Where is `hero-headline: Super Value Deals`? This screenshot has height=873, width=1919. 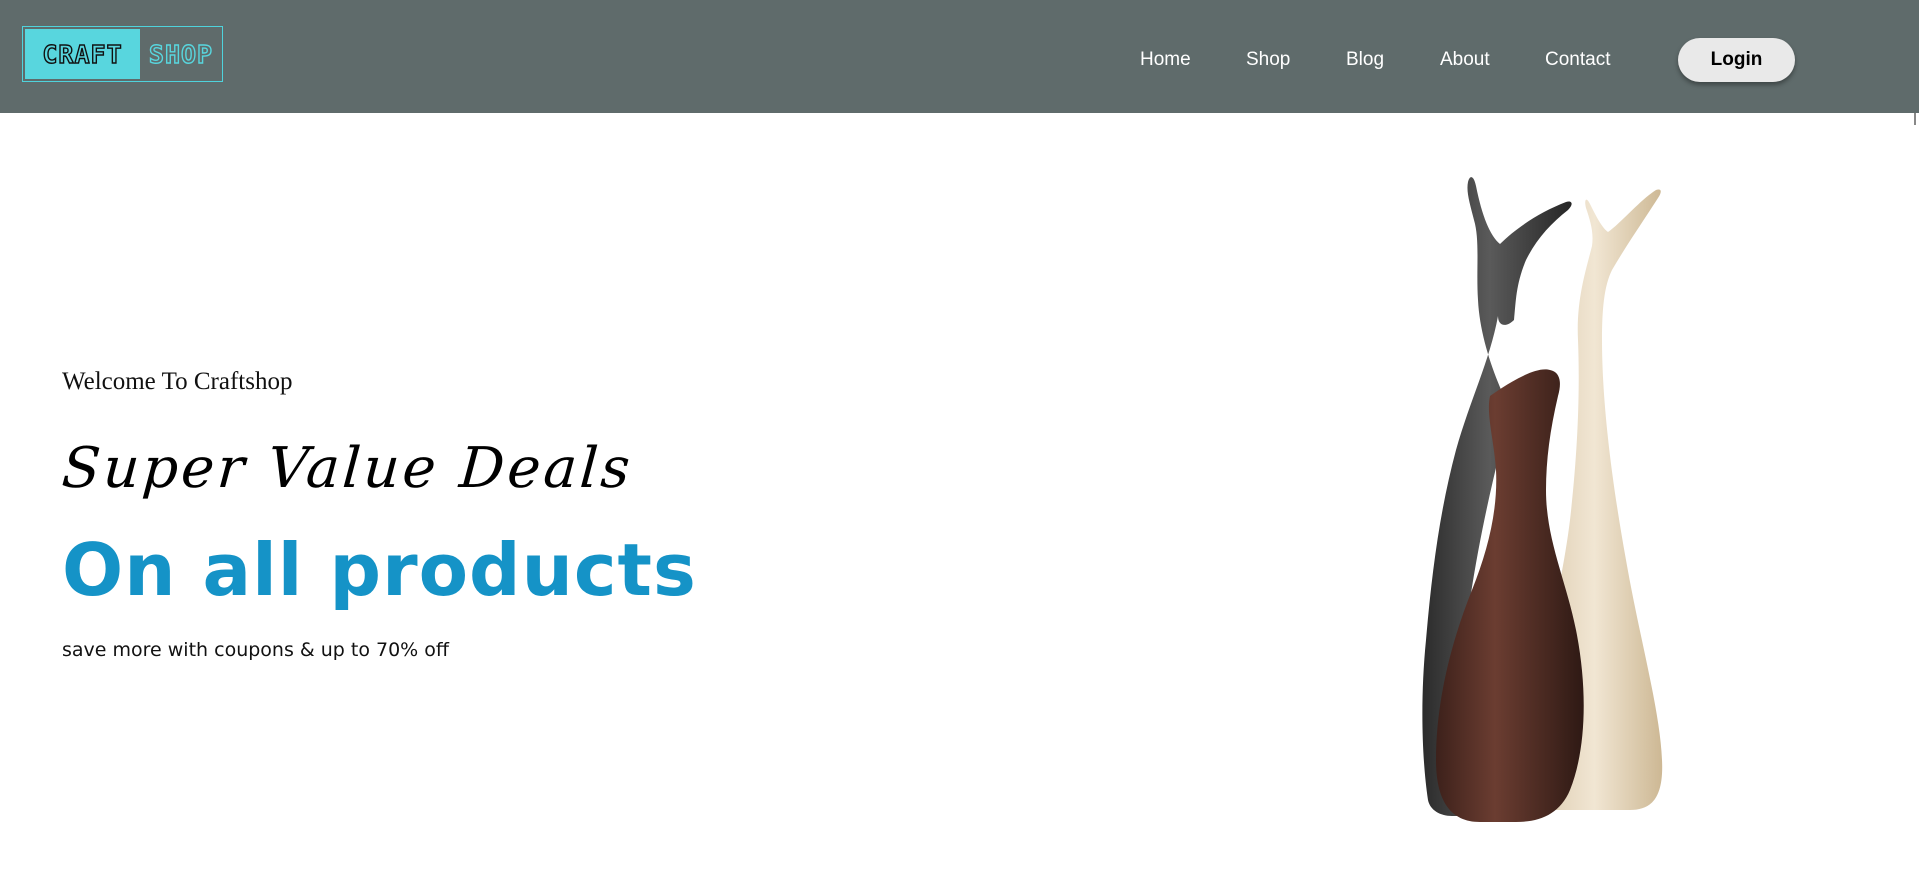 hero-headline: Super Value Deals is located at coordinates (347, 468).